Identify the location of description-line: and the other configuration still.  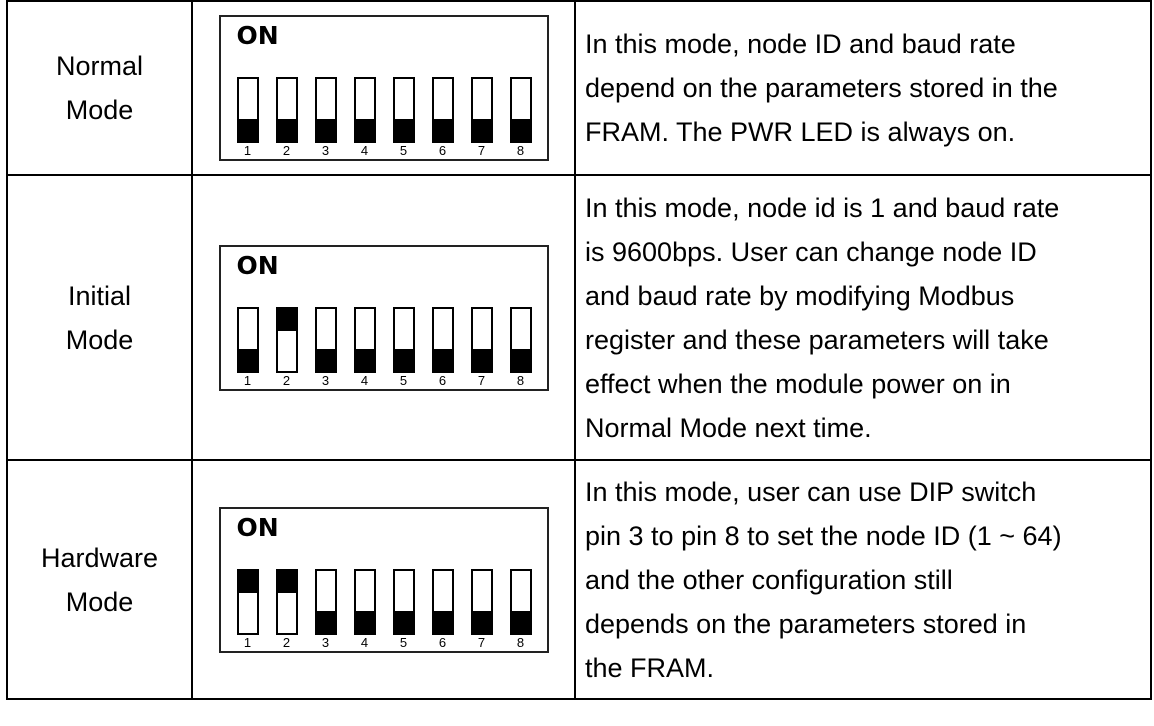
(769, 579).